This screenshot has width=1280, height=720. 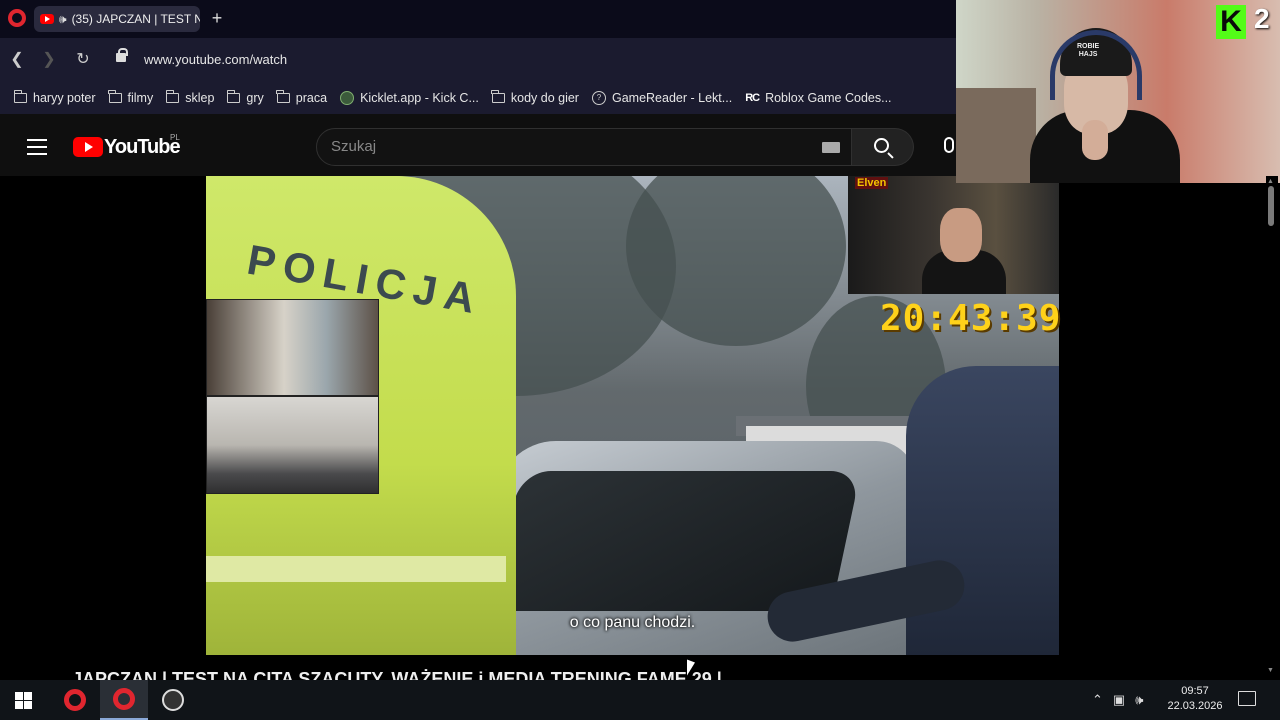 I want to click on bookmark-item: sklep, so click(x=189, y=97).